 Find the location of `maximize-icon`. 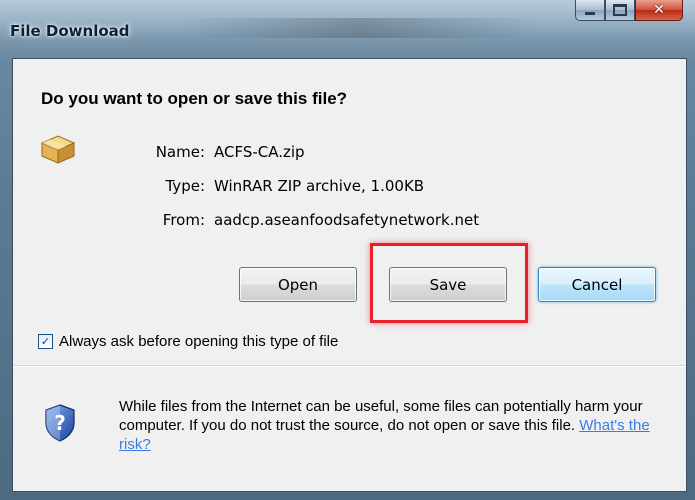

maximize-icon is located at coordinates (620, 10).